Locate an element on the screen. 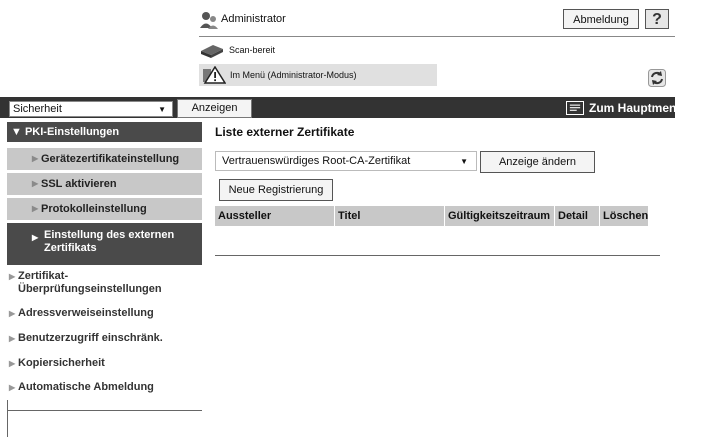 This screenshot has height=437, width=715. mode-text: Im Menü (Administrator-Modus) is located at coordinates (293, 75).